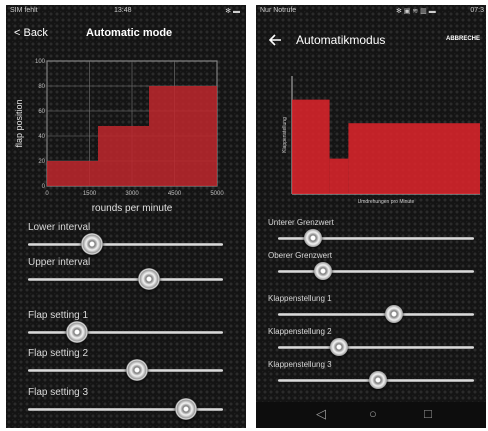 This screenshot has height=431, width=488. Describe the element at coordinates (41, 87) in the screenshot. I see `y-tick-label: 80` at that location.